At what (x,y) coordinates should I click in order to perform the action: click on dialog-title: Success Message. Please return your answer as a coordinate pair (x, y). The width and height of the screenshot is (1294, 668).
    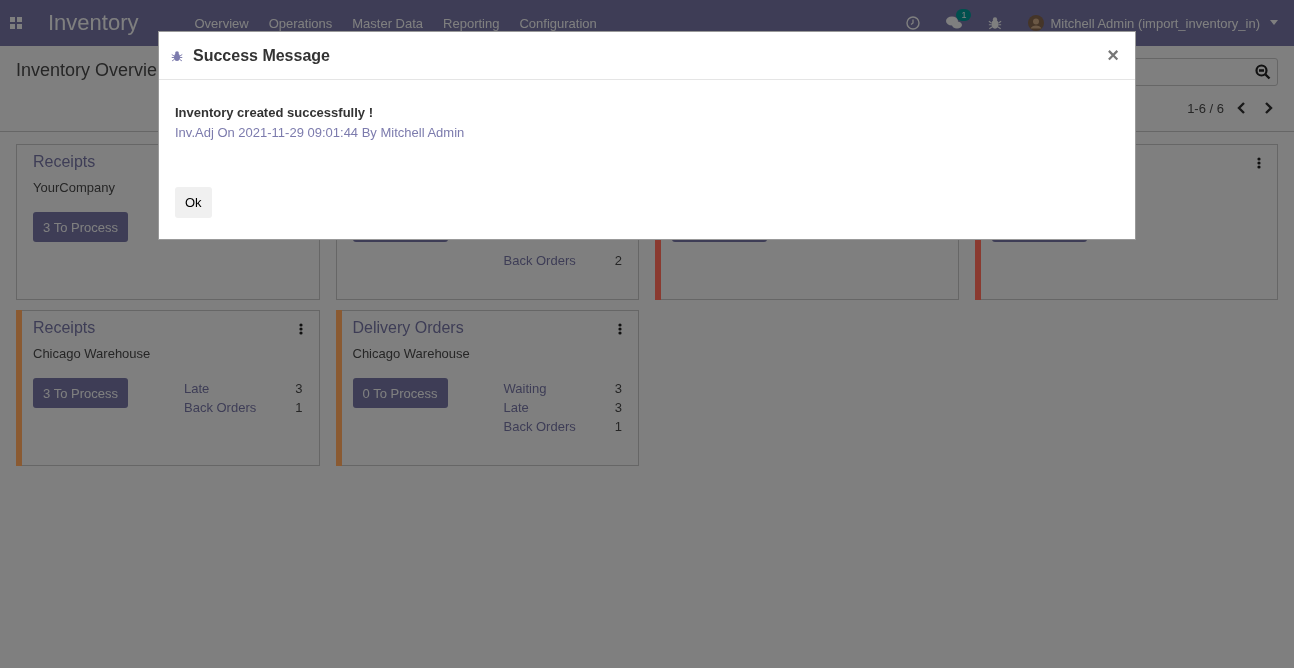
    Looking at the image, I should click on (262, 55).